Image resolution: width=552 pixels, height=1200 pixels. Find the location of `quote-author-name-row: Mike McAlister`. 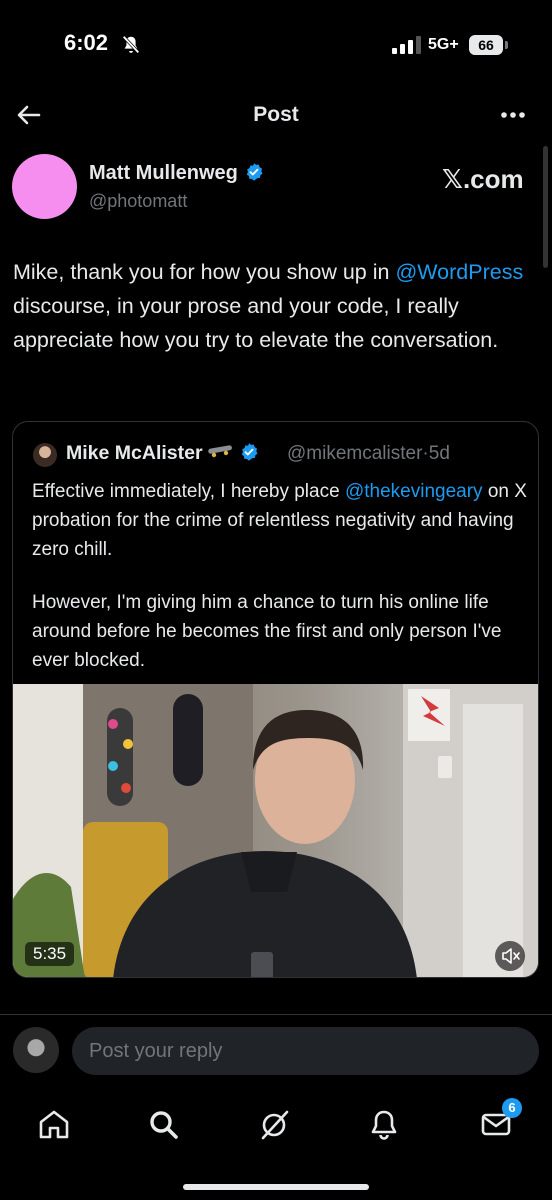

quote-author-name-row: Mike McAlister is located at coordinates (162, 453).